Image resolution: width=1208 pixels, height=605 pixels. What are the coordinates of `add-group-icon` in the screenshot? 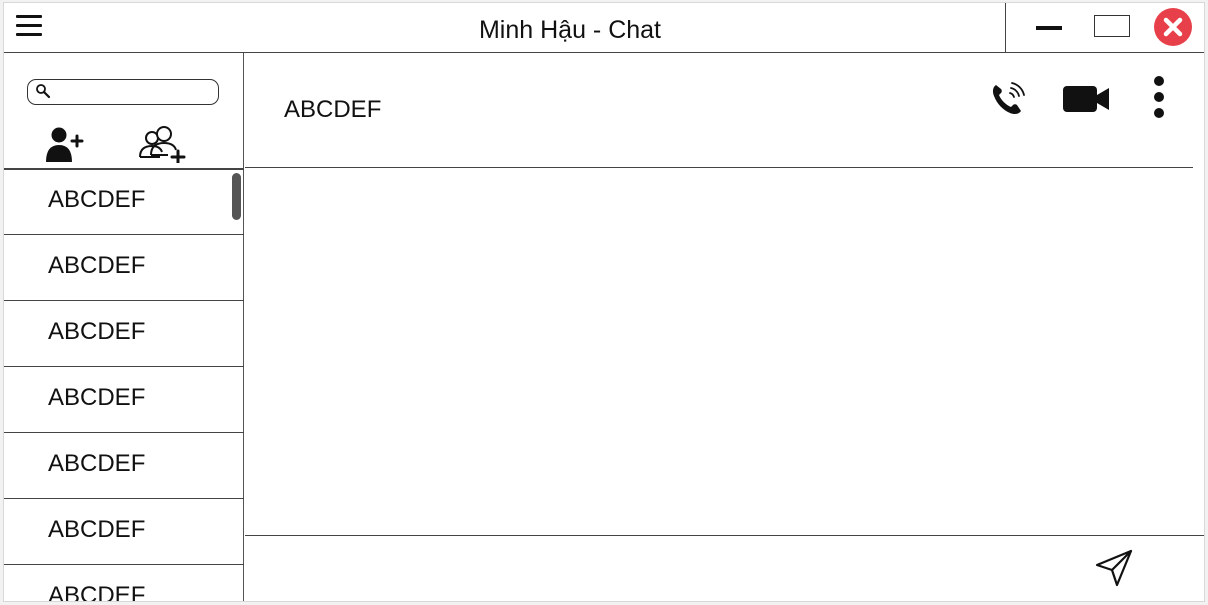 It's located at (162, 145).